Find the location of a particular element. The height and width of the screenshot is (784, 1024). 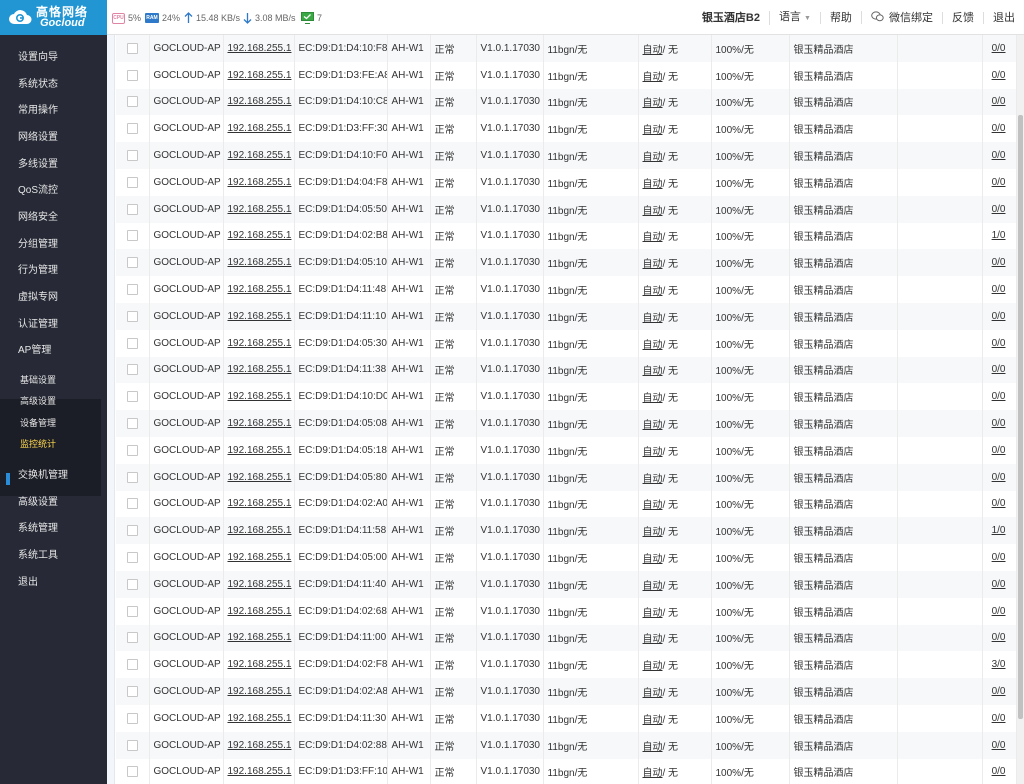

sidebar-item: 系统状态 is located at coordinates (38, 85).